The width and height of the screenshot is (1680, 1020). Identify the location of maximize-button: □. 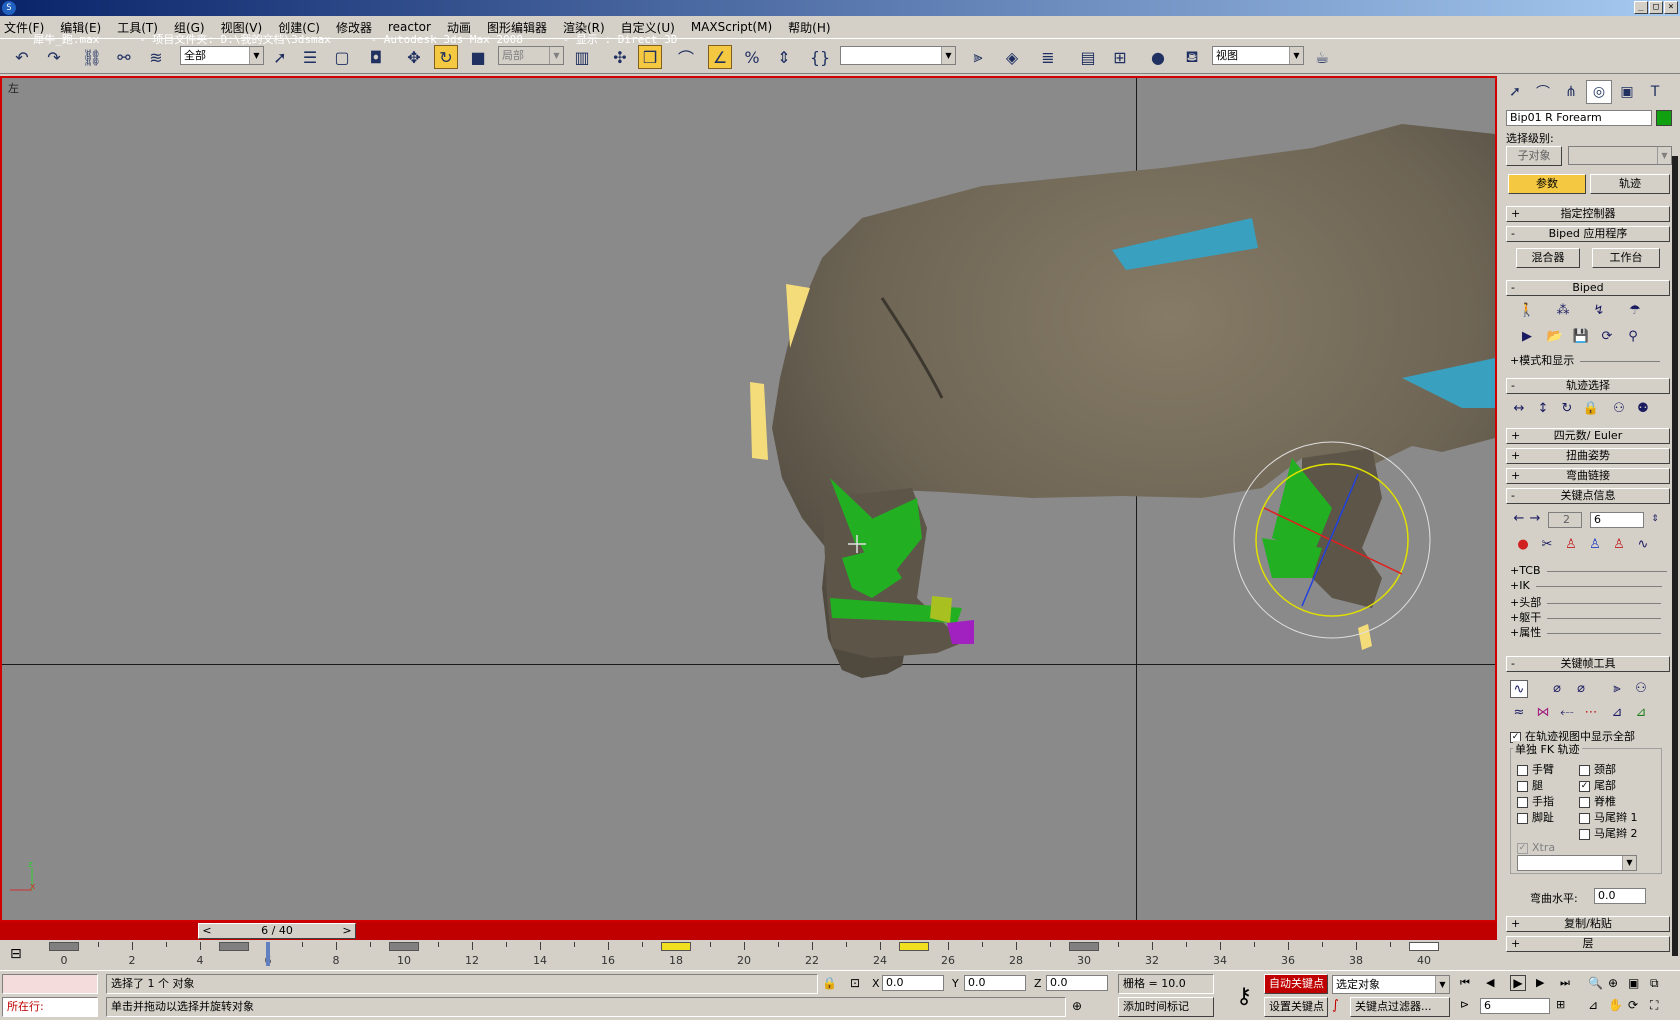
(1656, 7).